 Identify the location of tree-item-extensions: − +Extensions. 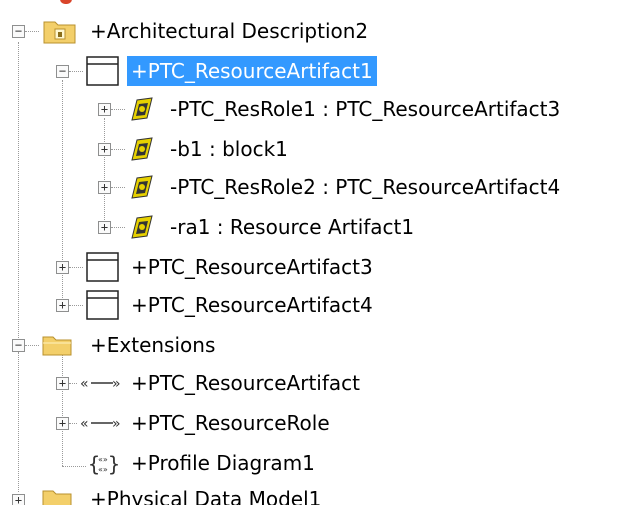
(314, 345).